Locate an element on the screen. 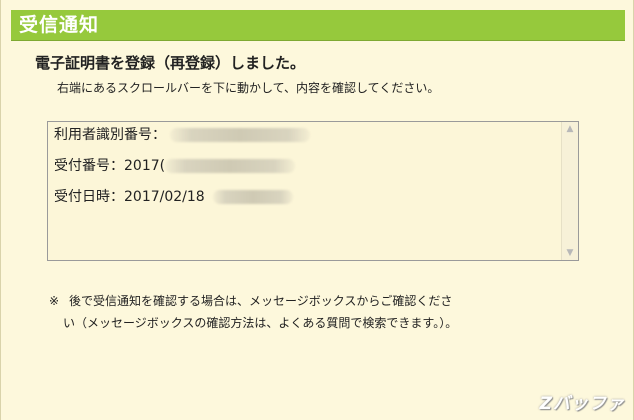 The height and width of the screenshot is (420, 634). scroll-instruction: 右端にあるスクロールバーを下に動かして、内容を確認してください。 is located at coordinates (248, 88).